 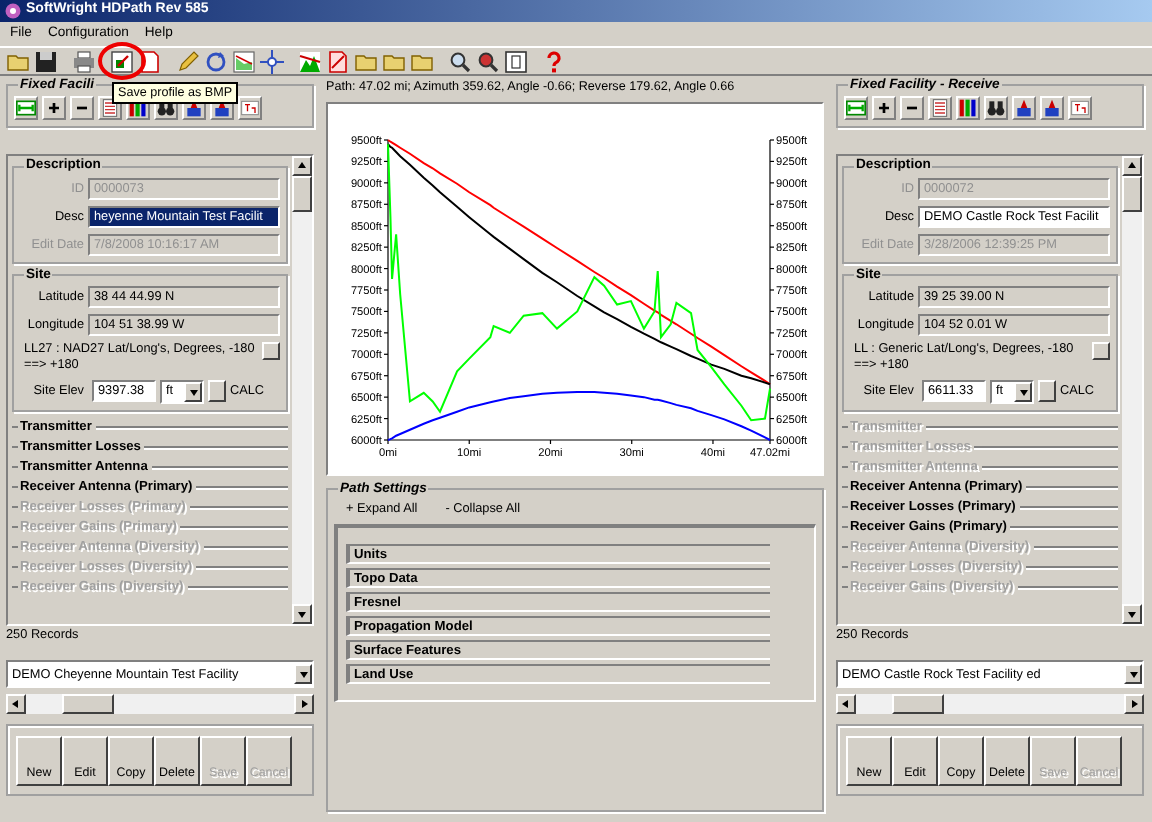 What do you see at coordinates (488, 61) in the screenshot?
I see `zoom-icon` at bounding box center [488, 61].